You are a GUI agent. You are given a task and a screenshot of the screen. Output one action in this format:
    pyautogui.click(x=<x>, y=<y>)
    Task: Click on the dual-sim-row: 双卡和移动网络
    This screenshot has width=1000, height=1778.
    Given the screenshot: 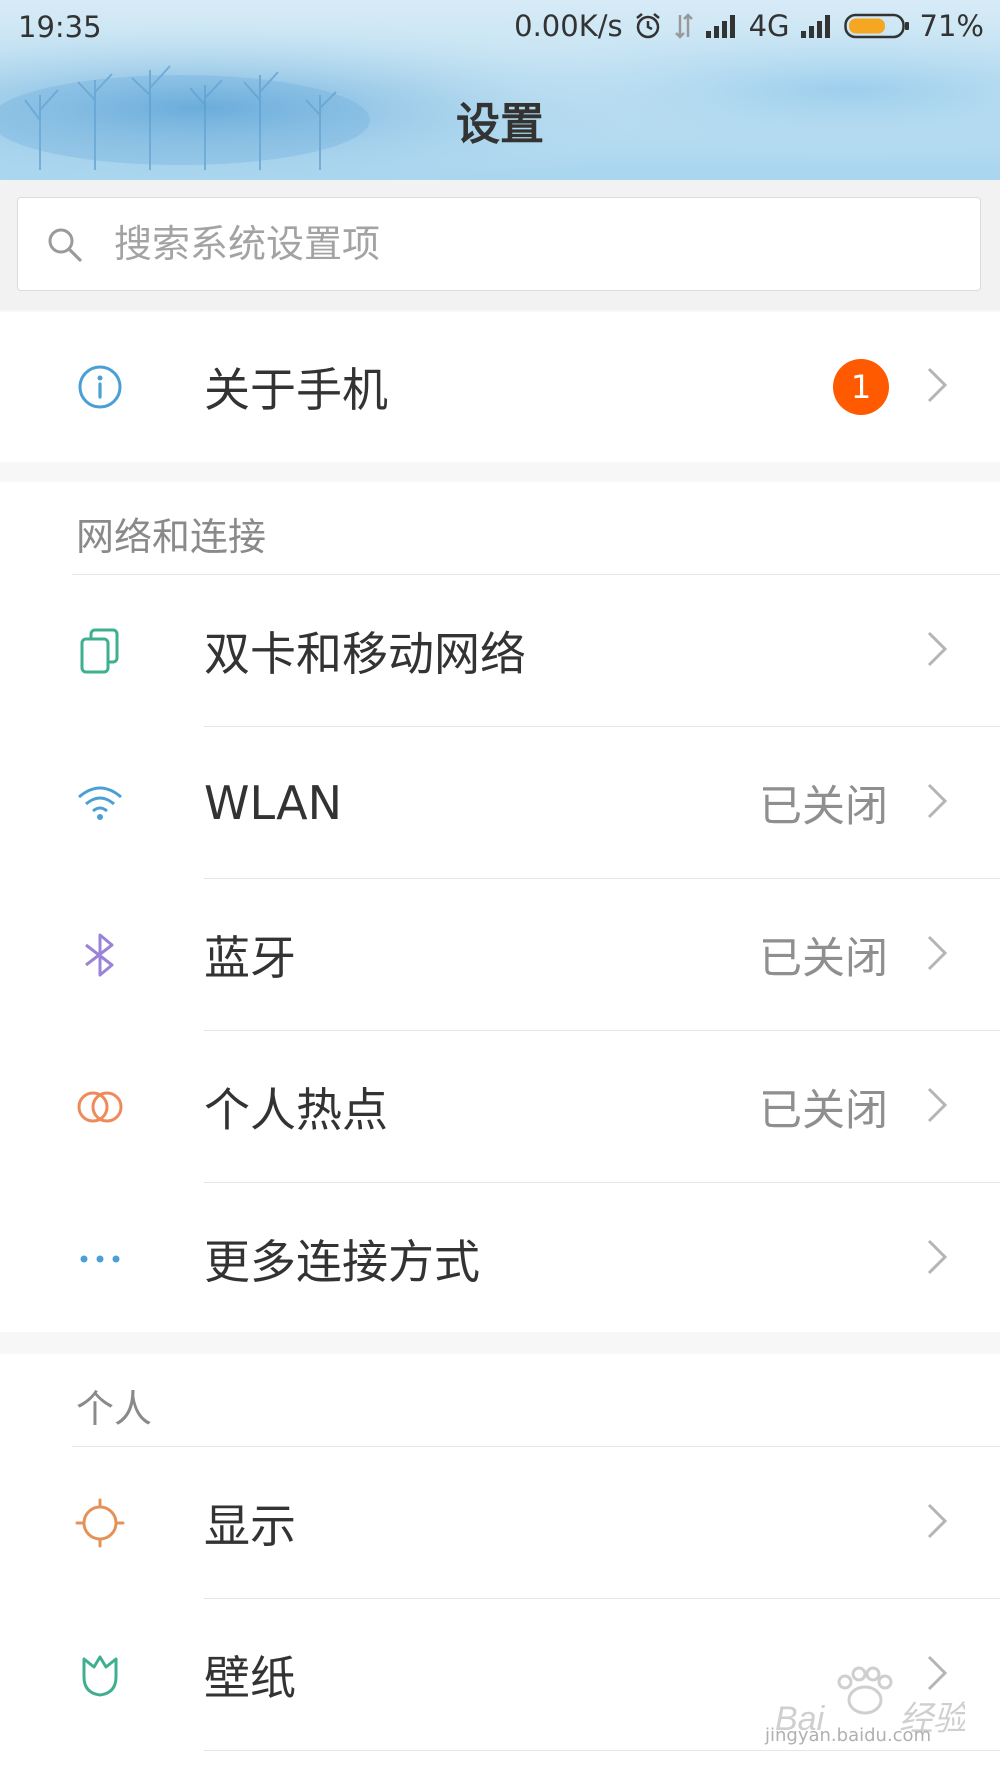 What is the action you would take?
    pyautogui.click(x=500, y=650)
    